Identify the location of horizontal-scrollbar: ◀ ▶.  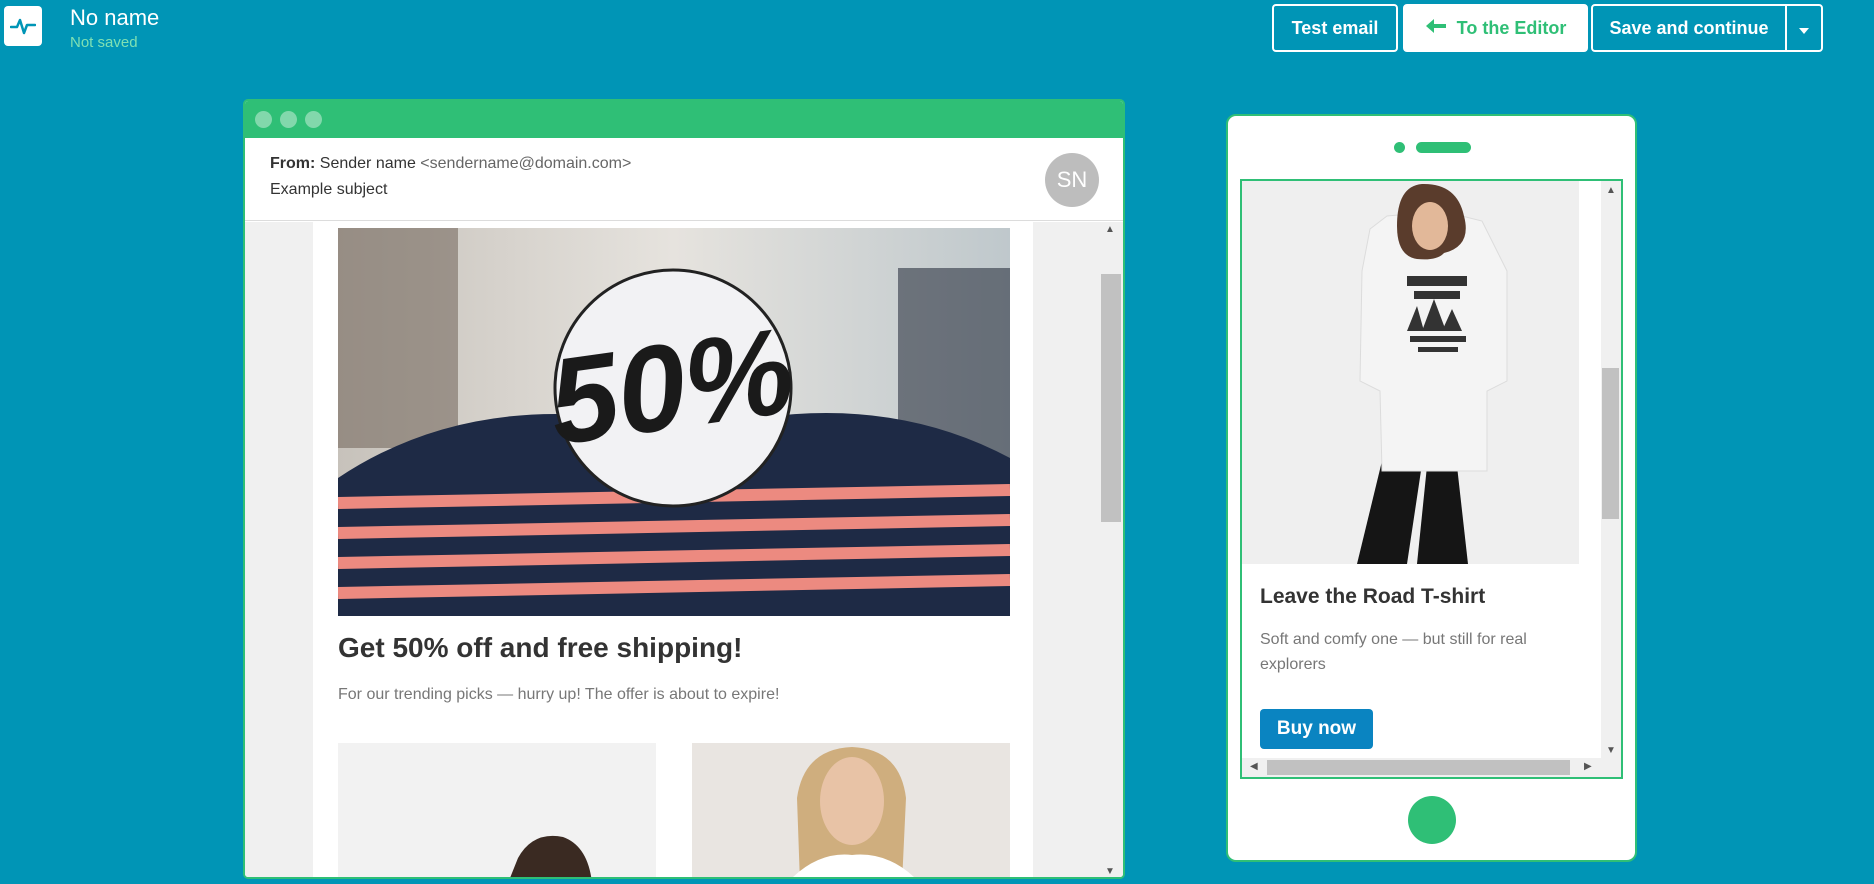
(1431, 767).